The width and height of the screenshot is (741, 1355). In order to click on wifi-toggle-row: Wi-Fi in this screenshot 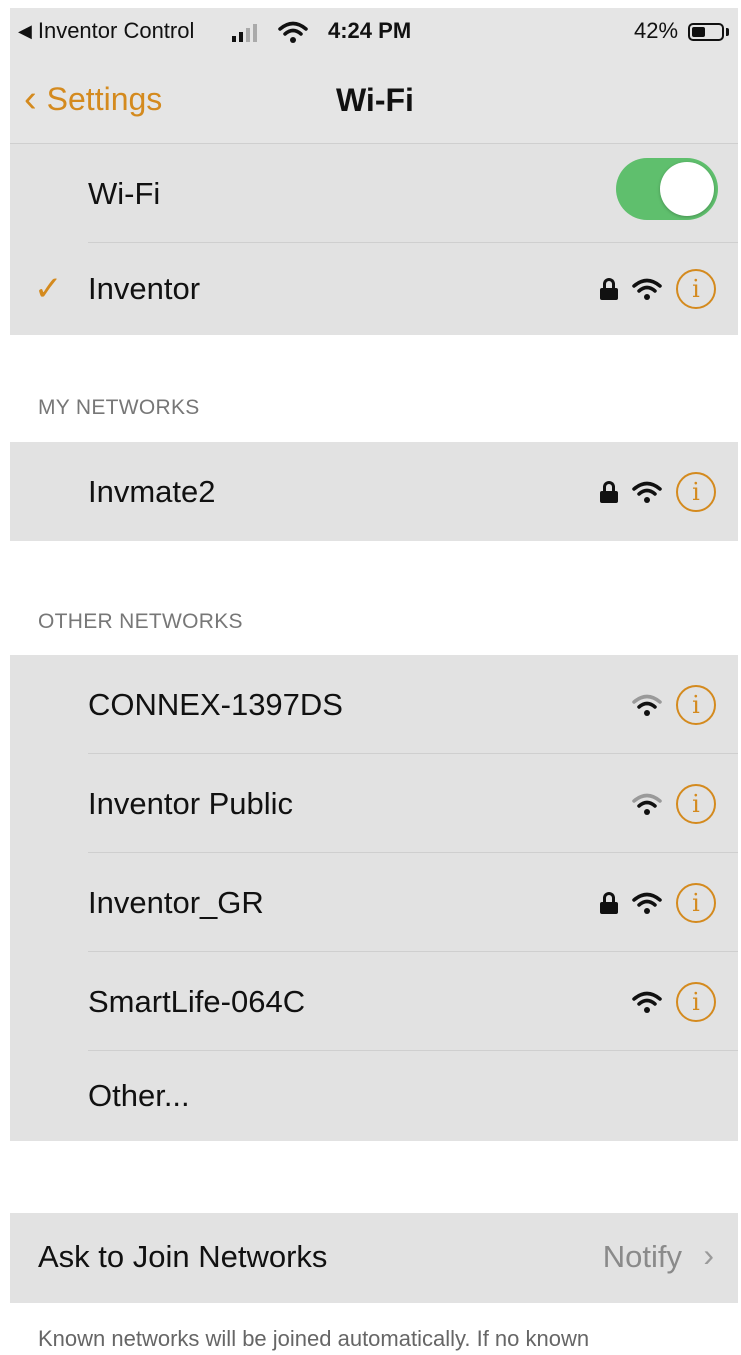, I will do `click(374, 193)`.